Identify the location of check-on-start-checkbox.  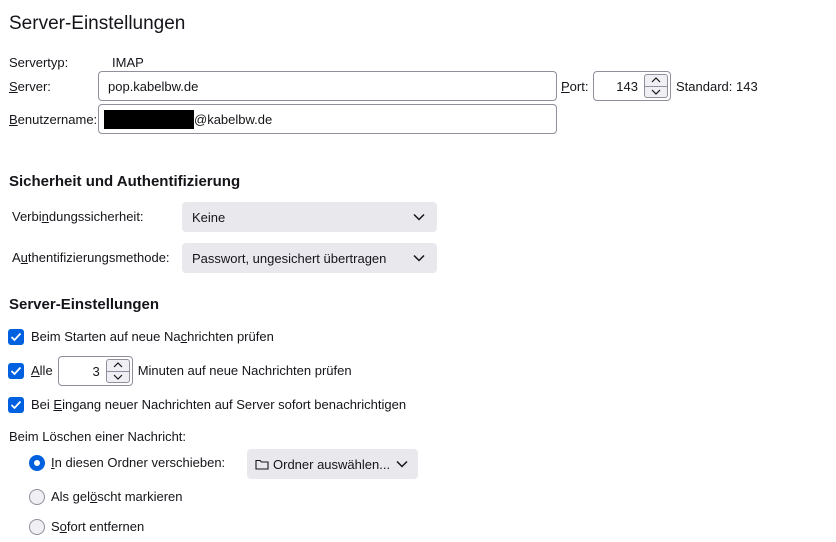
(16, 337).